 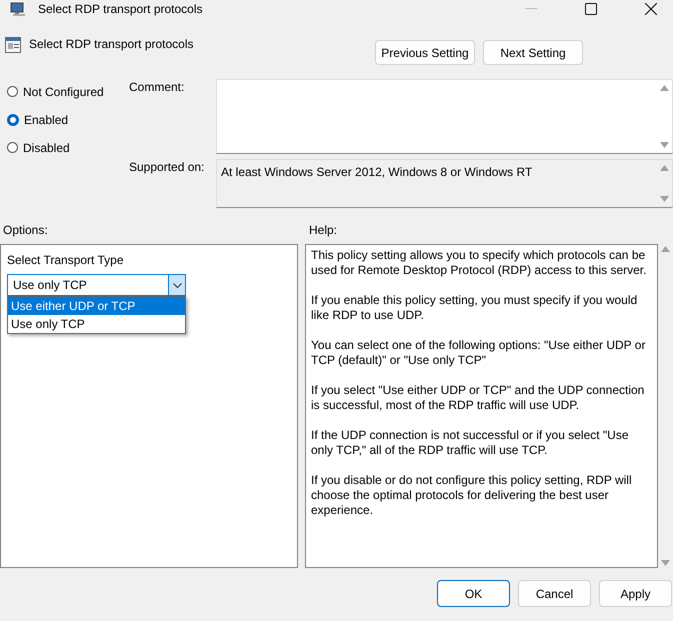 What do you see at coordinates (323, 231) in the screenshot?
I see `help-label: Help:` at bounding box center [323, 231].